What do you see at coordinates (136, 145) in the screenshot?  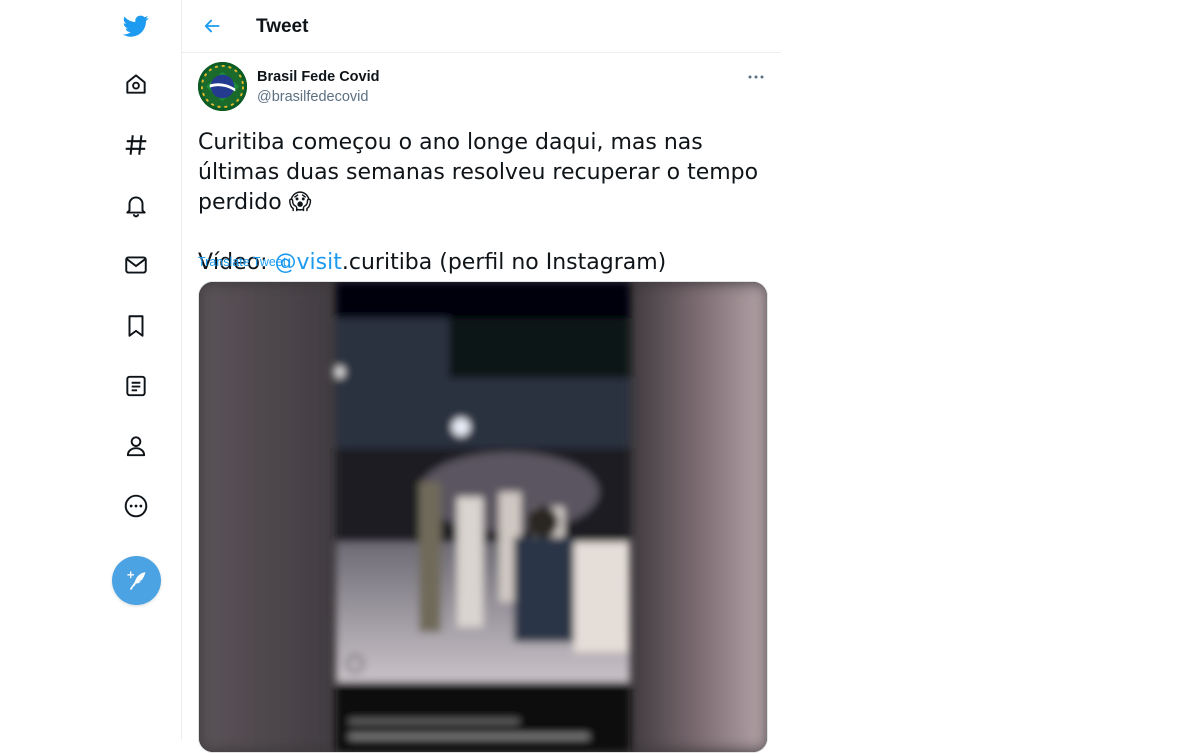 I see `explore-hashtag-icon` at bounding box center [136, 145].